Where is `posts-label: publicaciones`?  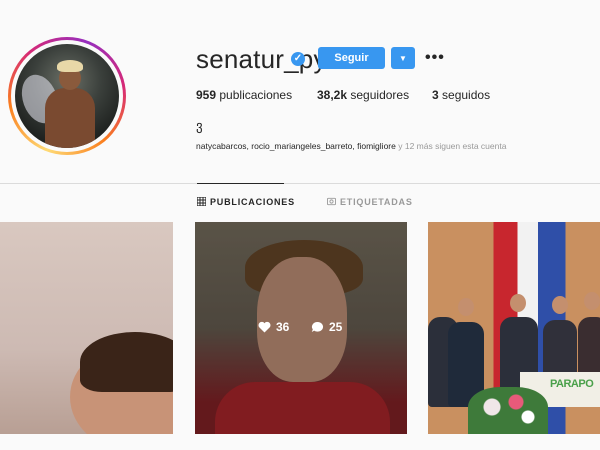
posts-label: publicaciones is located at coordinates (256, 95).